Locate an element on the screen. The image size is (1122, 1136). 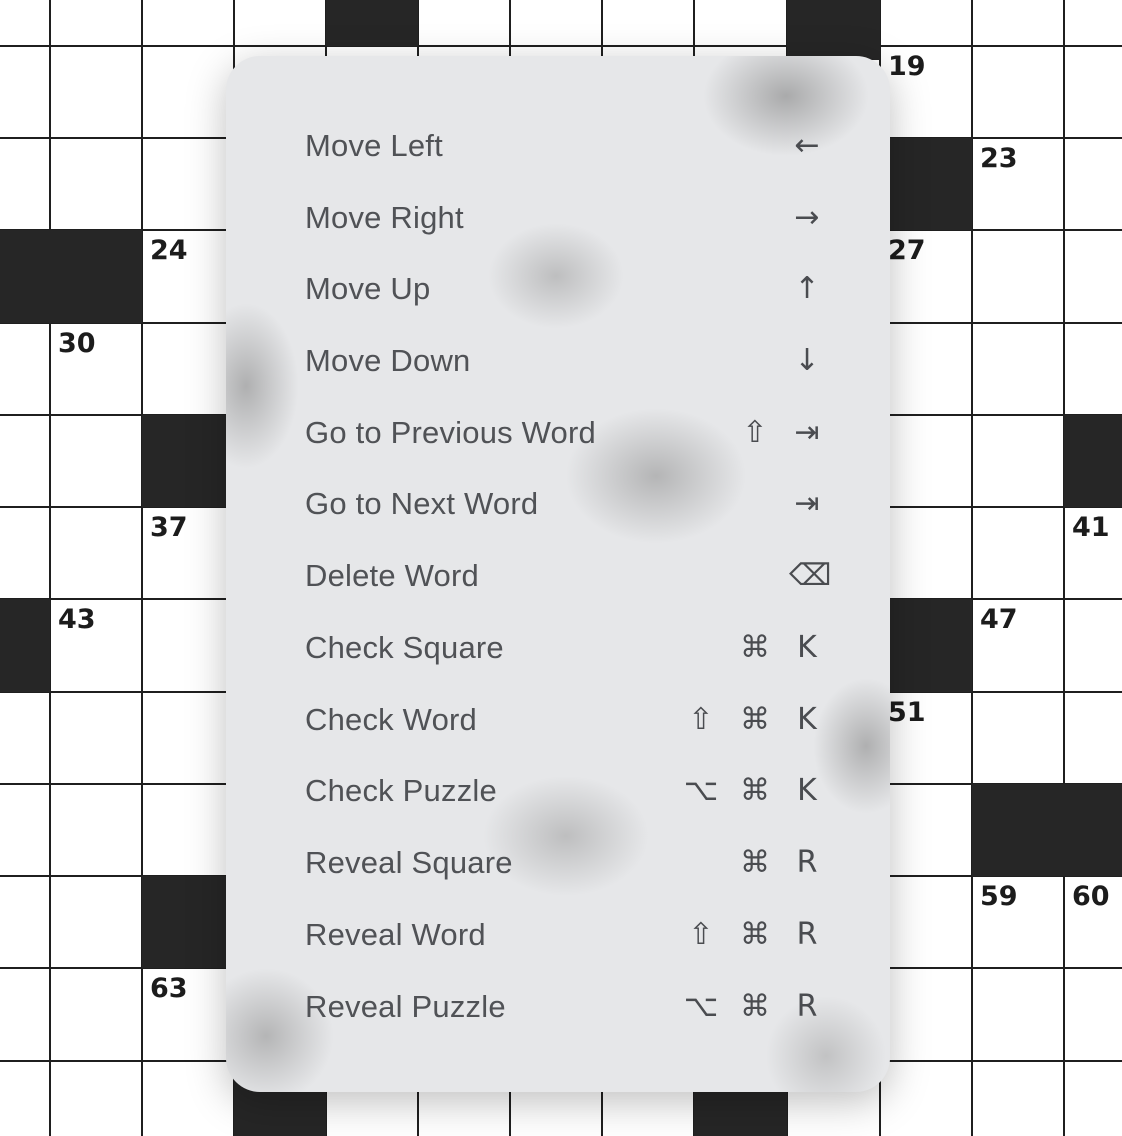
menu-item-delete-word: Delete Word ⌫ is located at coordinates (568, 576).